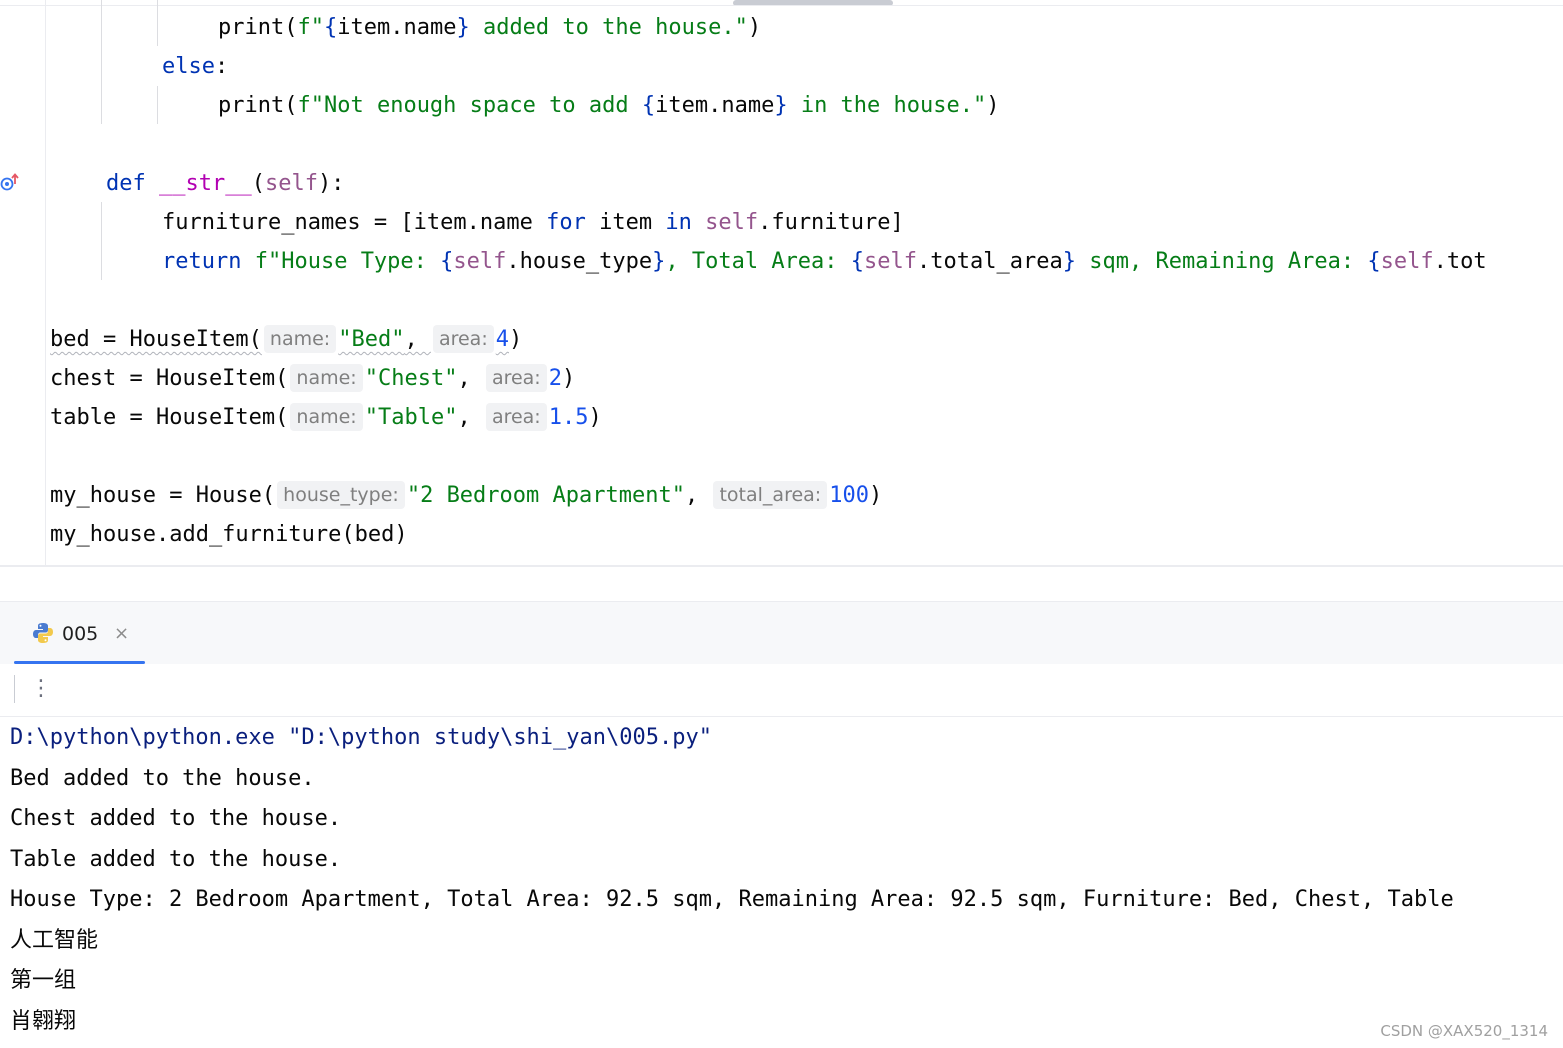 This screenshot has height=1048, width=1563. I want to click on code-token: in the house.", so click(887, 105).